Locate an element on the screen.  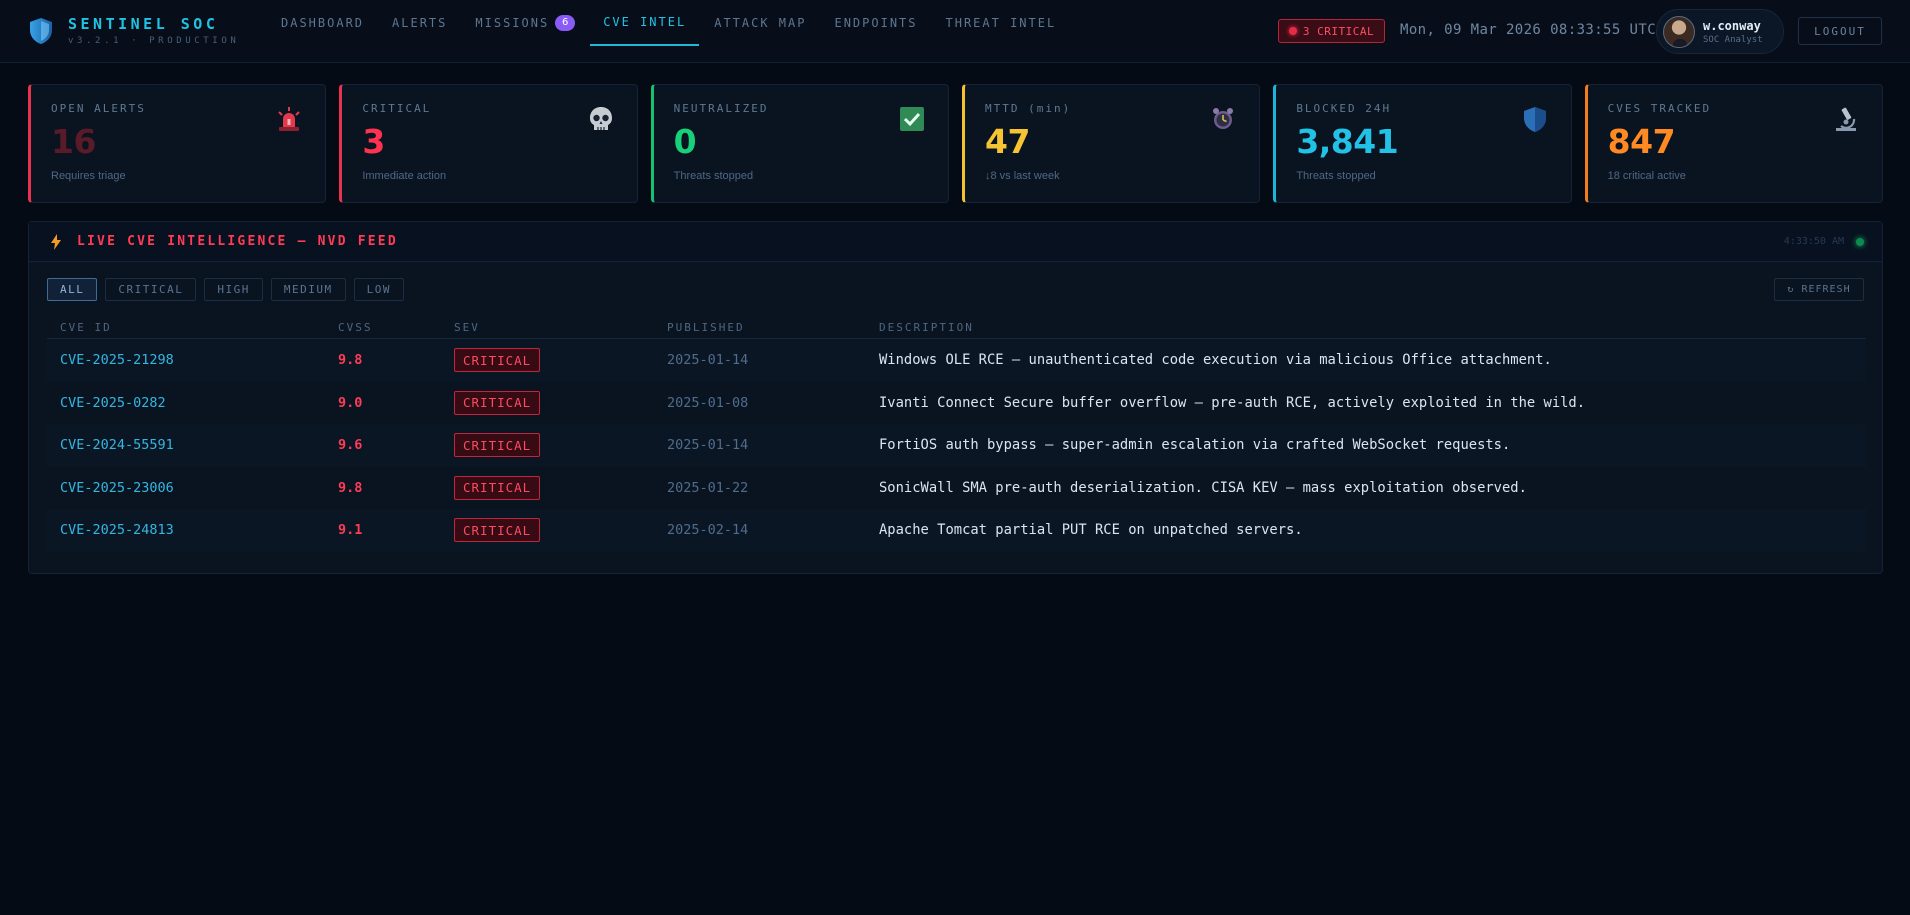
filter-low: LOW is located at coordinates (378, 289).